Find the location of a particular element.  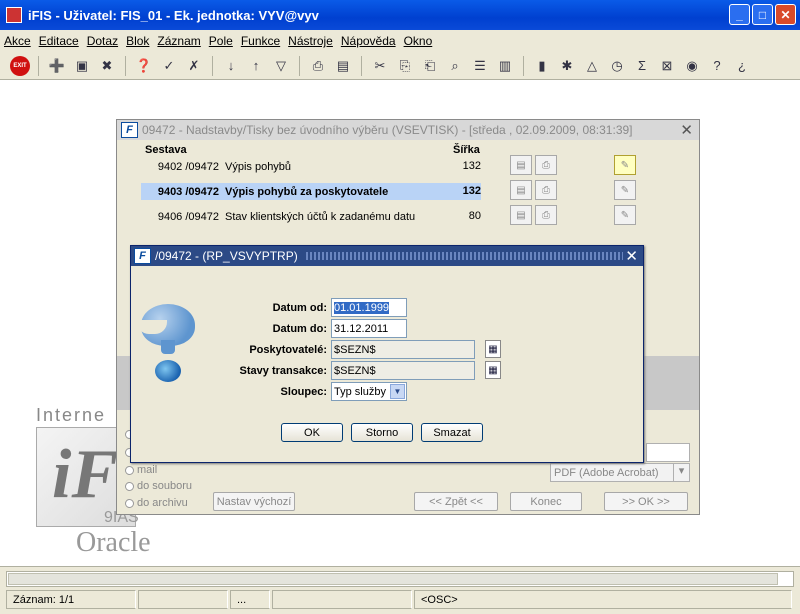

poskytovatele-input: $SEZN$ is located at coordinates (403, 349).